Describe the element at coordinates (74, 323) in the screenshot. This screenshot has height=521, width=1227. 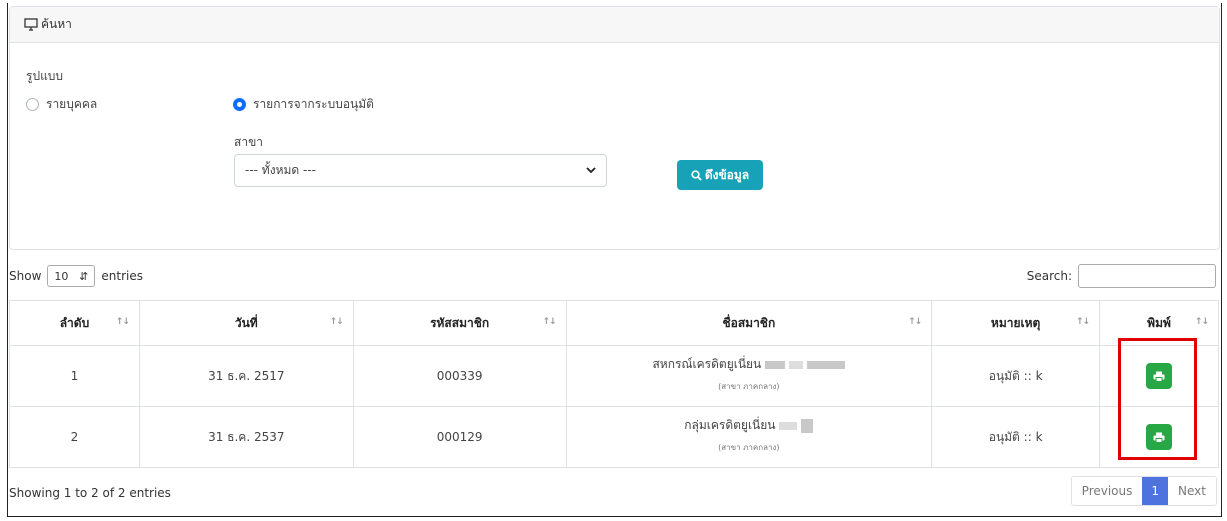
I see `th-order: ลำดับ ↑↓` at that location.